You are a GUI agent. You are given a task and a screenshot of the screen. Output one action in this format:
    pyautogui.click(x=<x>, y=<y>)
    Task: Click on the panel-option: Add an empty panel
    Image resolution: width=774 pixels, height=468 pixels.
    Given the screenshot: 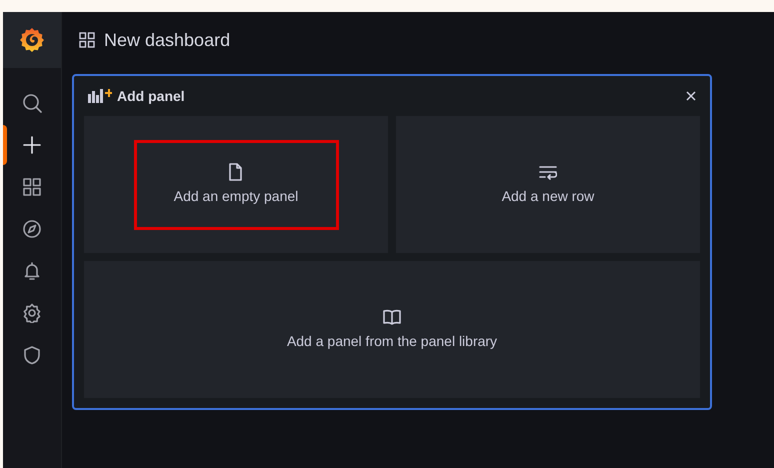 What is the action you would take?
    pyautogui.click(x=236, y=184)
    